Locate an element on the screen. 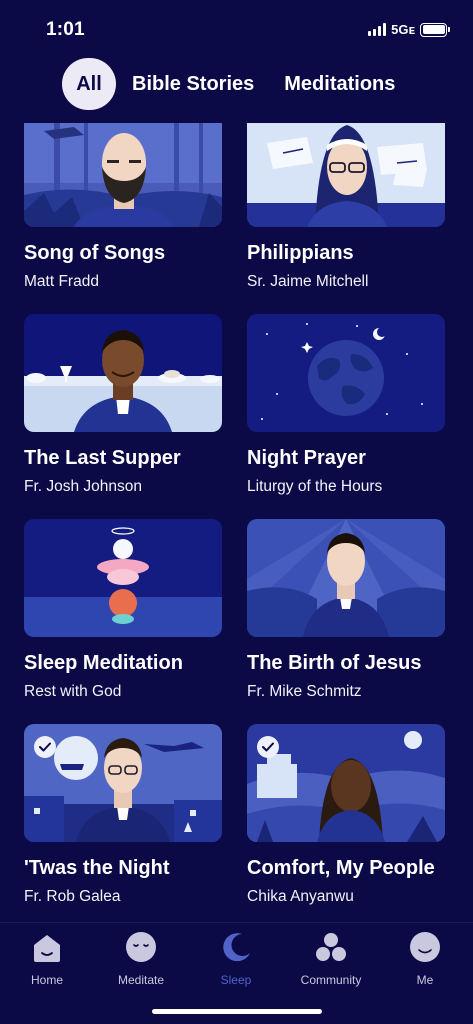 This screenshot has height=1024, width=473. home-indicator is located at coordinates (237, 1011).